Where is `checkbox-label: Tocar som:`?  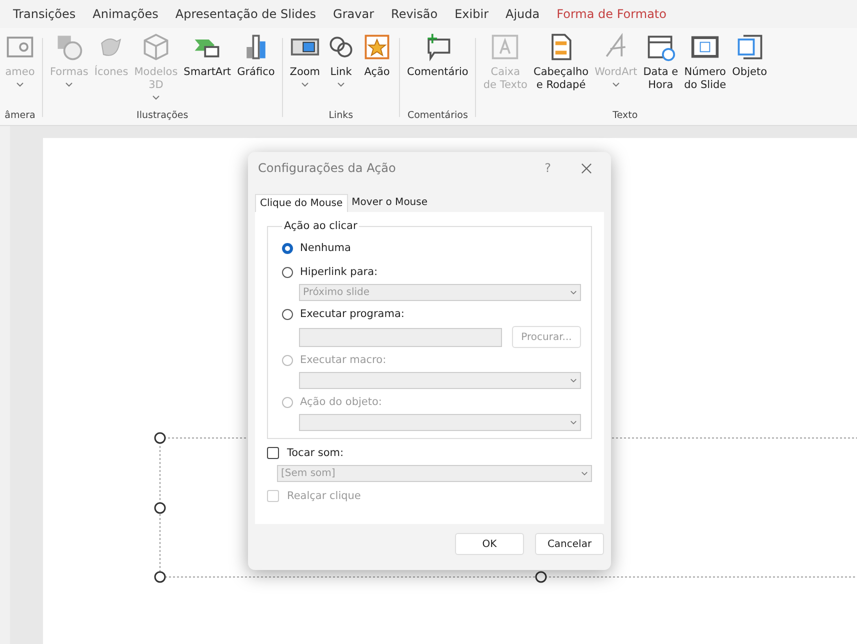
checkbox-label: Tocar som: is located at coordinates (315, 453).